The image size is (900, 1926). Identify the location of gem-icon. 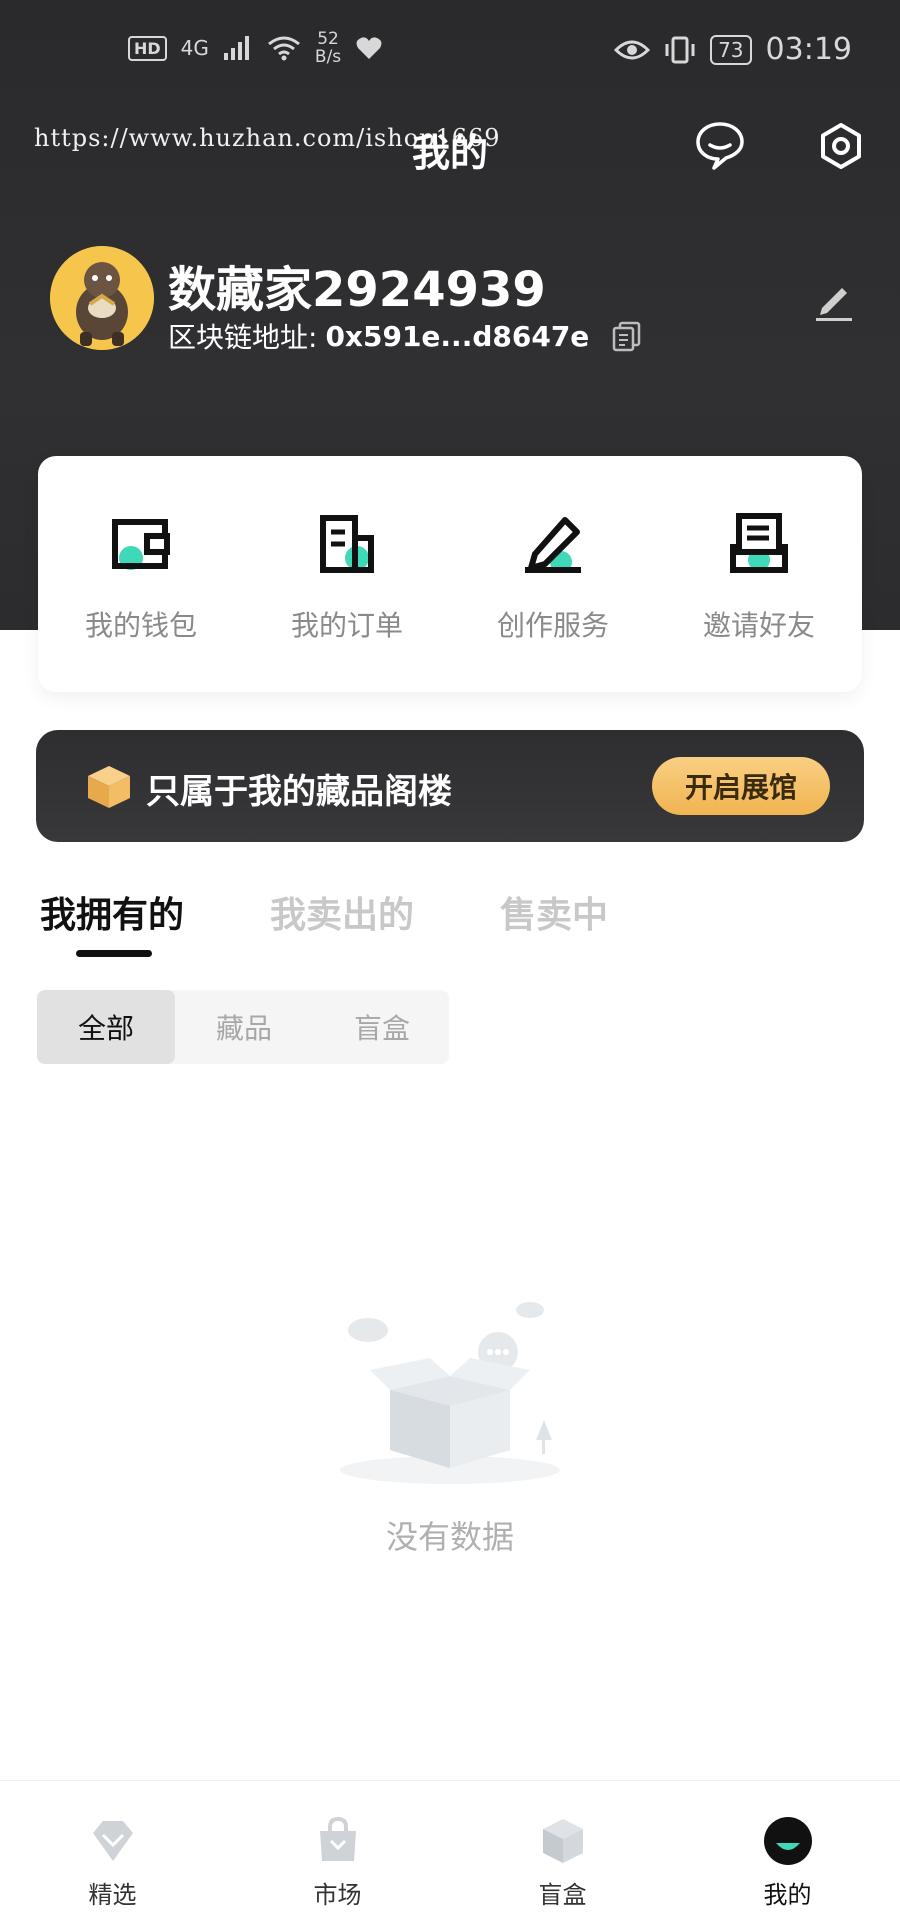
(113, 1841).